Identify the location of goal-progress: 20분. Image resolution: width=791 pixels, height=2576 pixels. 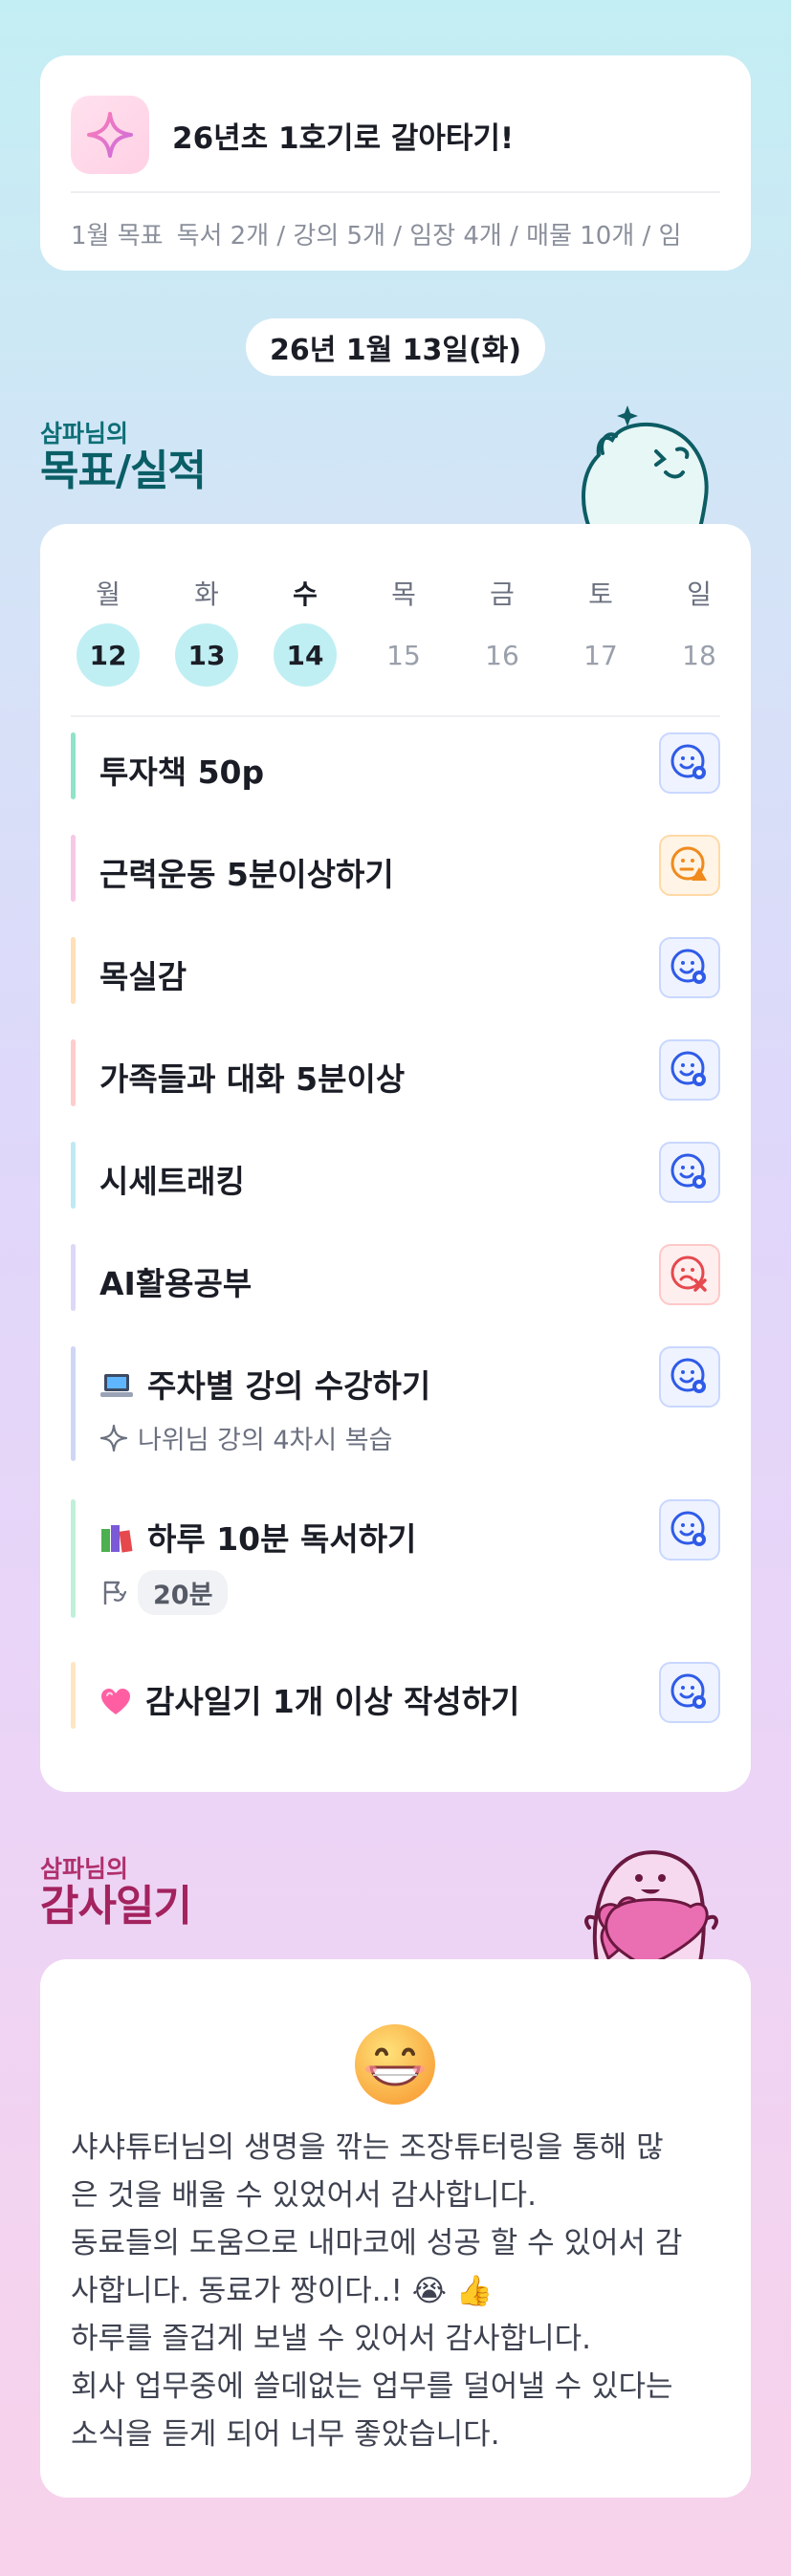
(164, 1592).